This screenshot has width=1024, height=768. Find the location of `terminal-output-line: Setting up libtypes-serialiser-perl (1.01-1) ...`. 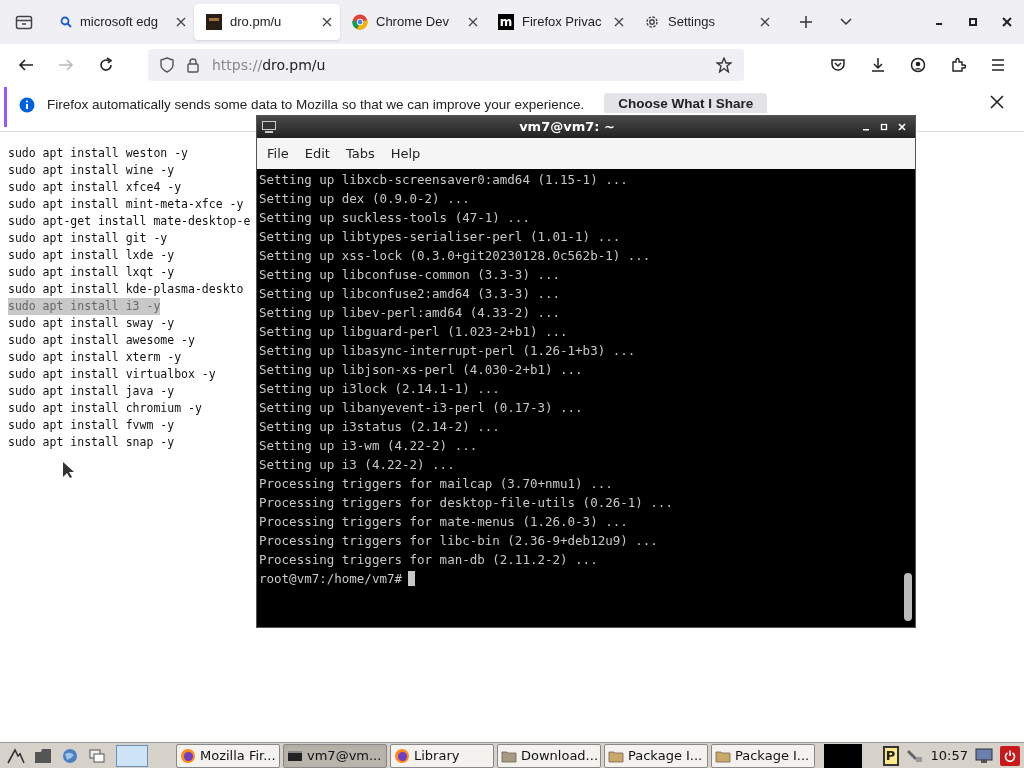

terminal-output-line: Setting up libtypes-serialiser-perl (1.01-1) ... is located at coordinates (440, 237).